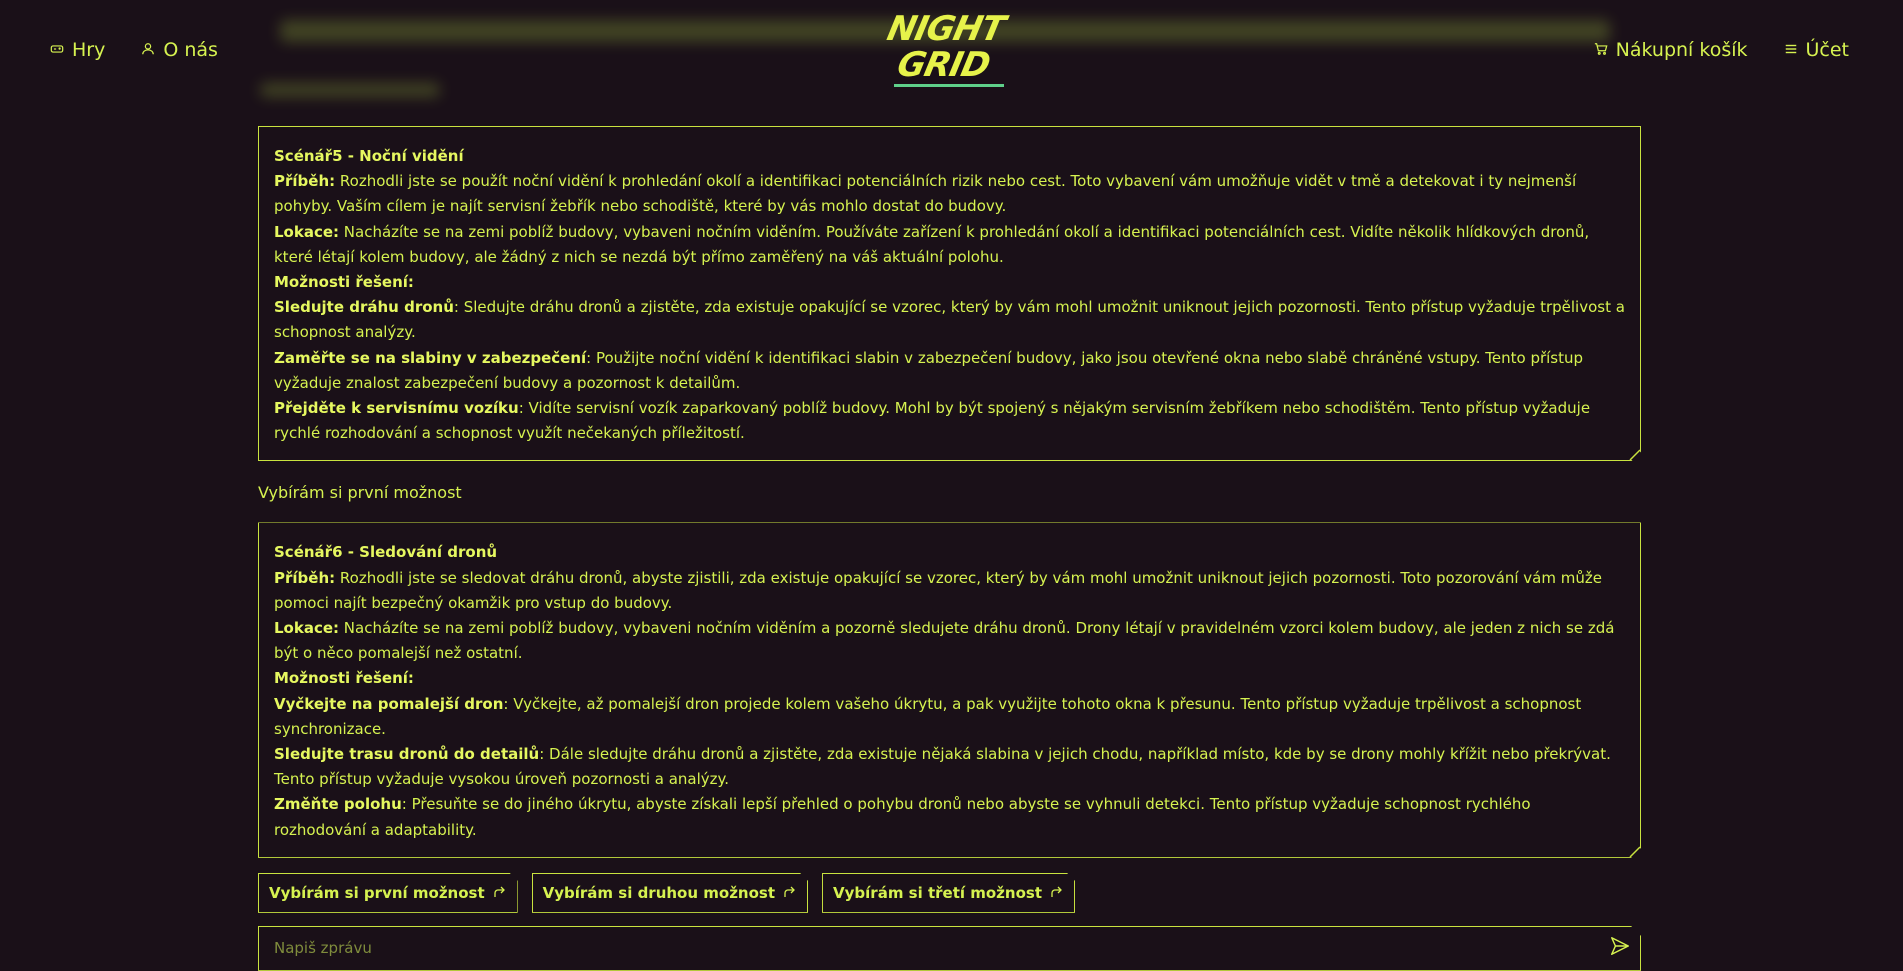 Image resolution: width=1903 pixels, height=971 pixels. Describe the element at coordinates (364, 307) in the screenshot. I see `option-label: Sledujte dráhu dronů` at that location.